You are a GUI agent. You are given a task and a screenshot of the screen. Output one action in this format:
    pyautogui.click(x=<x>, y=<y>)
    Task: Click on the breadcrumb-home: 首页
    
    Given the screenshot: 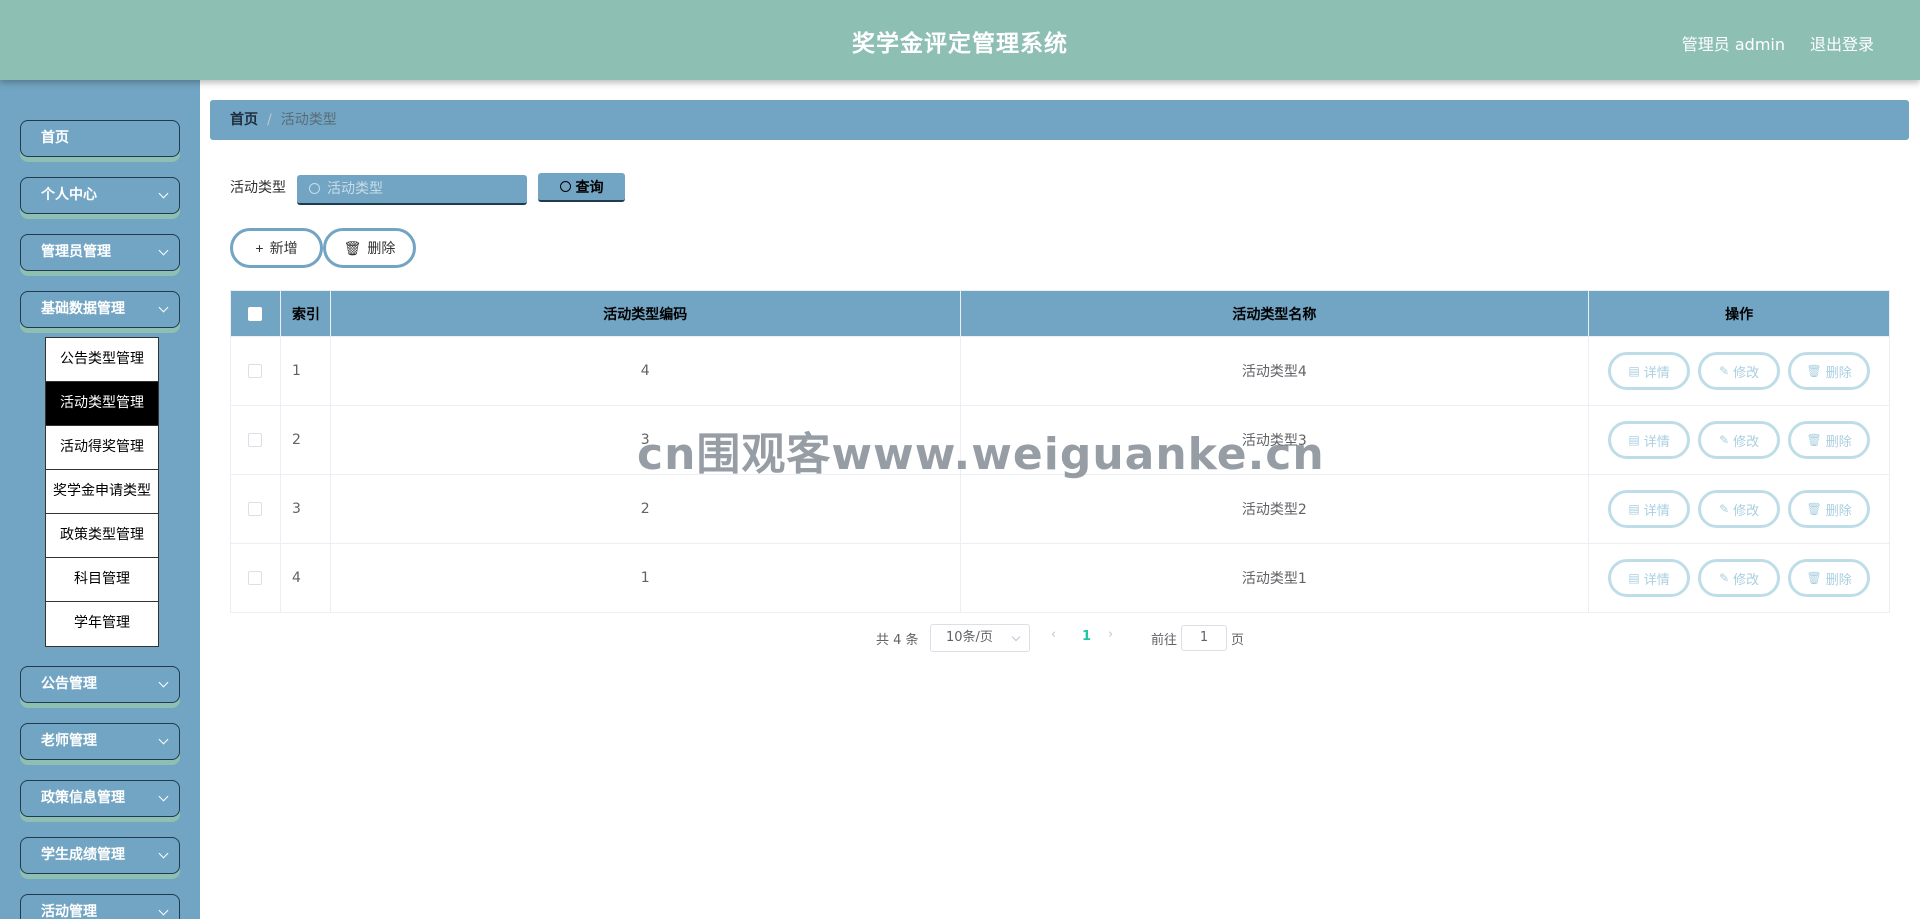 What is the action you would take?
    pyautogui.click(x=244, y=120)
    